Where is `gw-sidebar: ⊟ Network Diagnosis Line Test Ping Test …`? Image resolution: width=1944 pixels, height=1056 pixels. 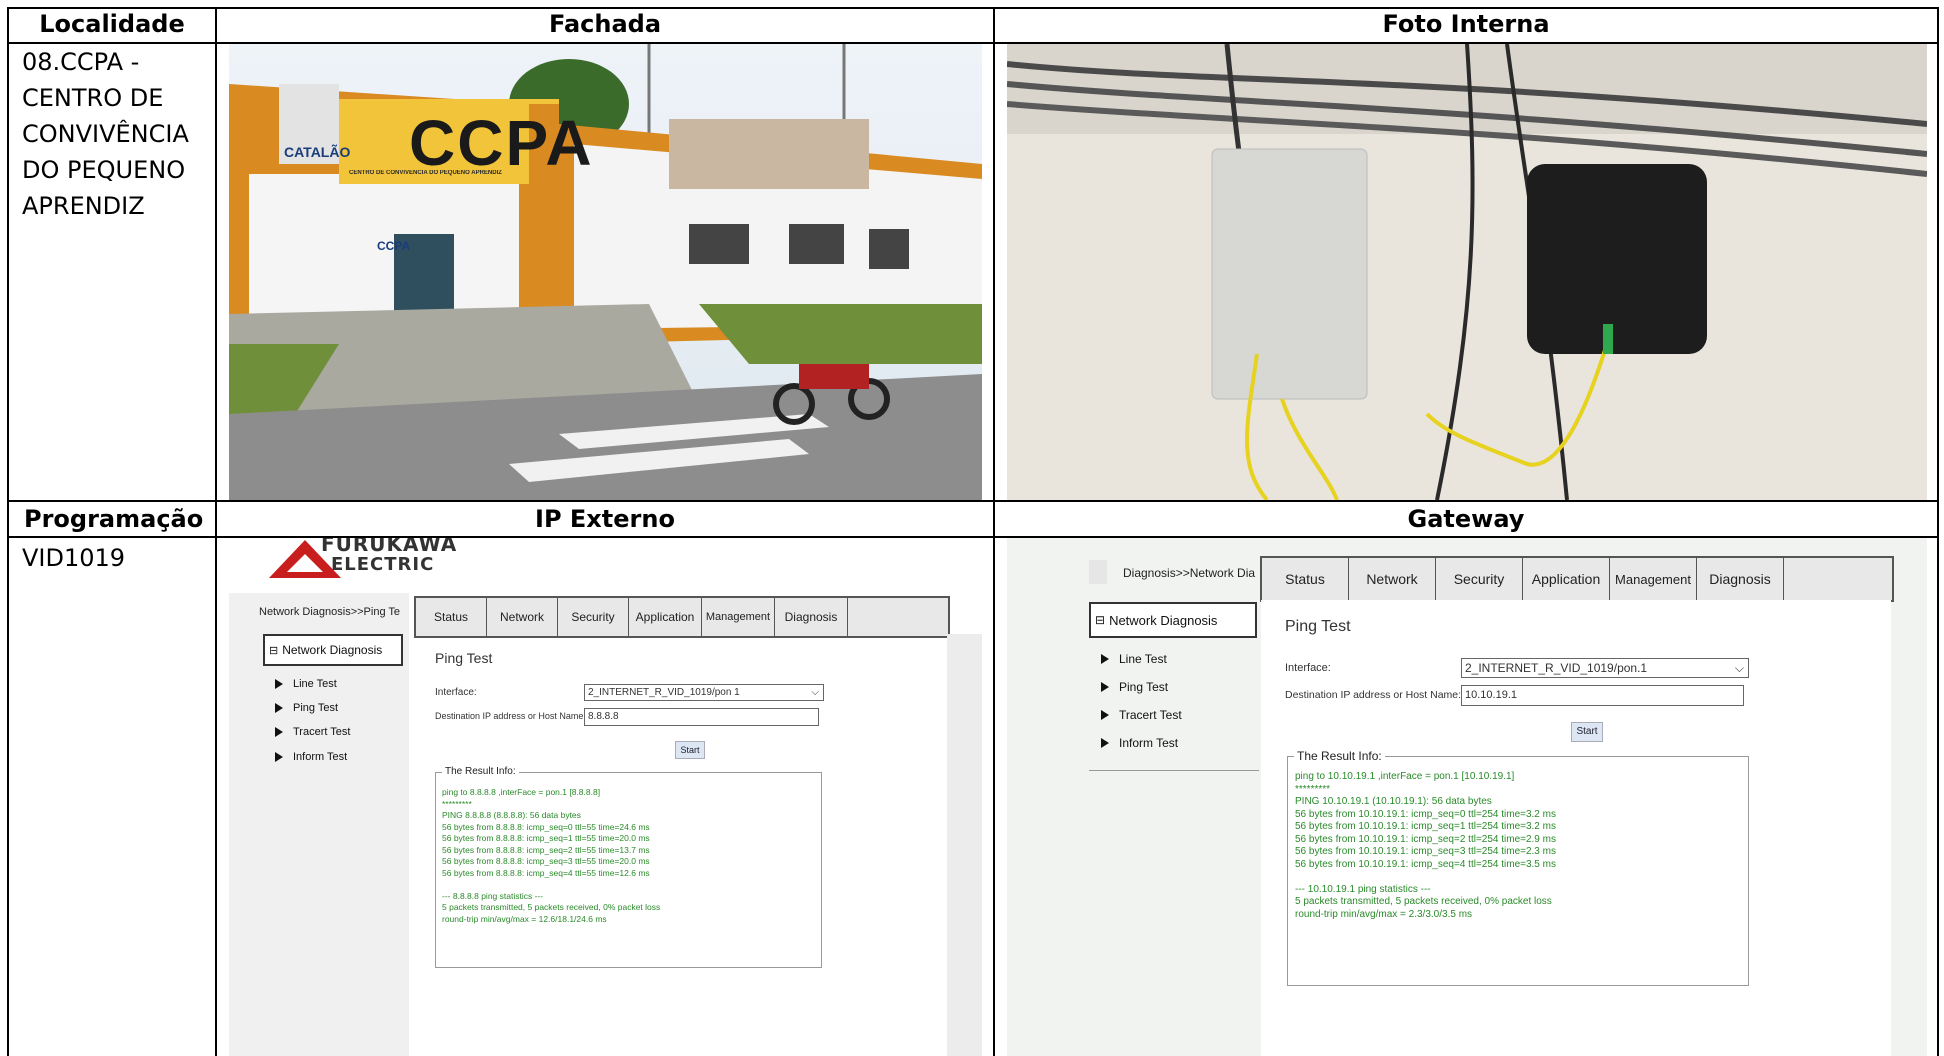
gw-sidebar: ⊟ Network Diagnosis Line Test Ping Test … is located at coordinates (1174, 692).